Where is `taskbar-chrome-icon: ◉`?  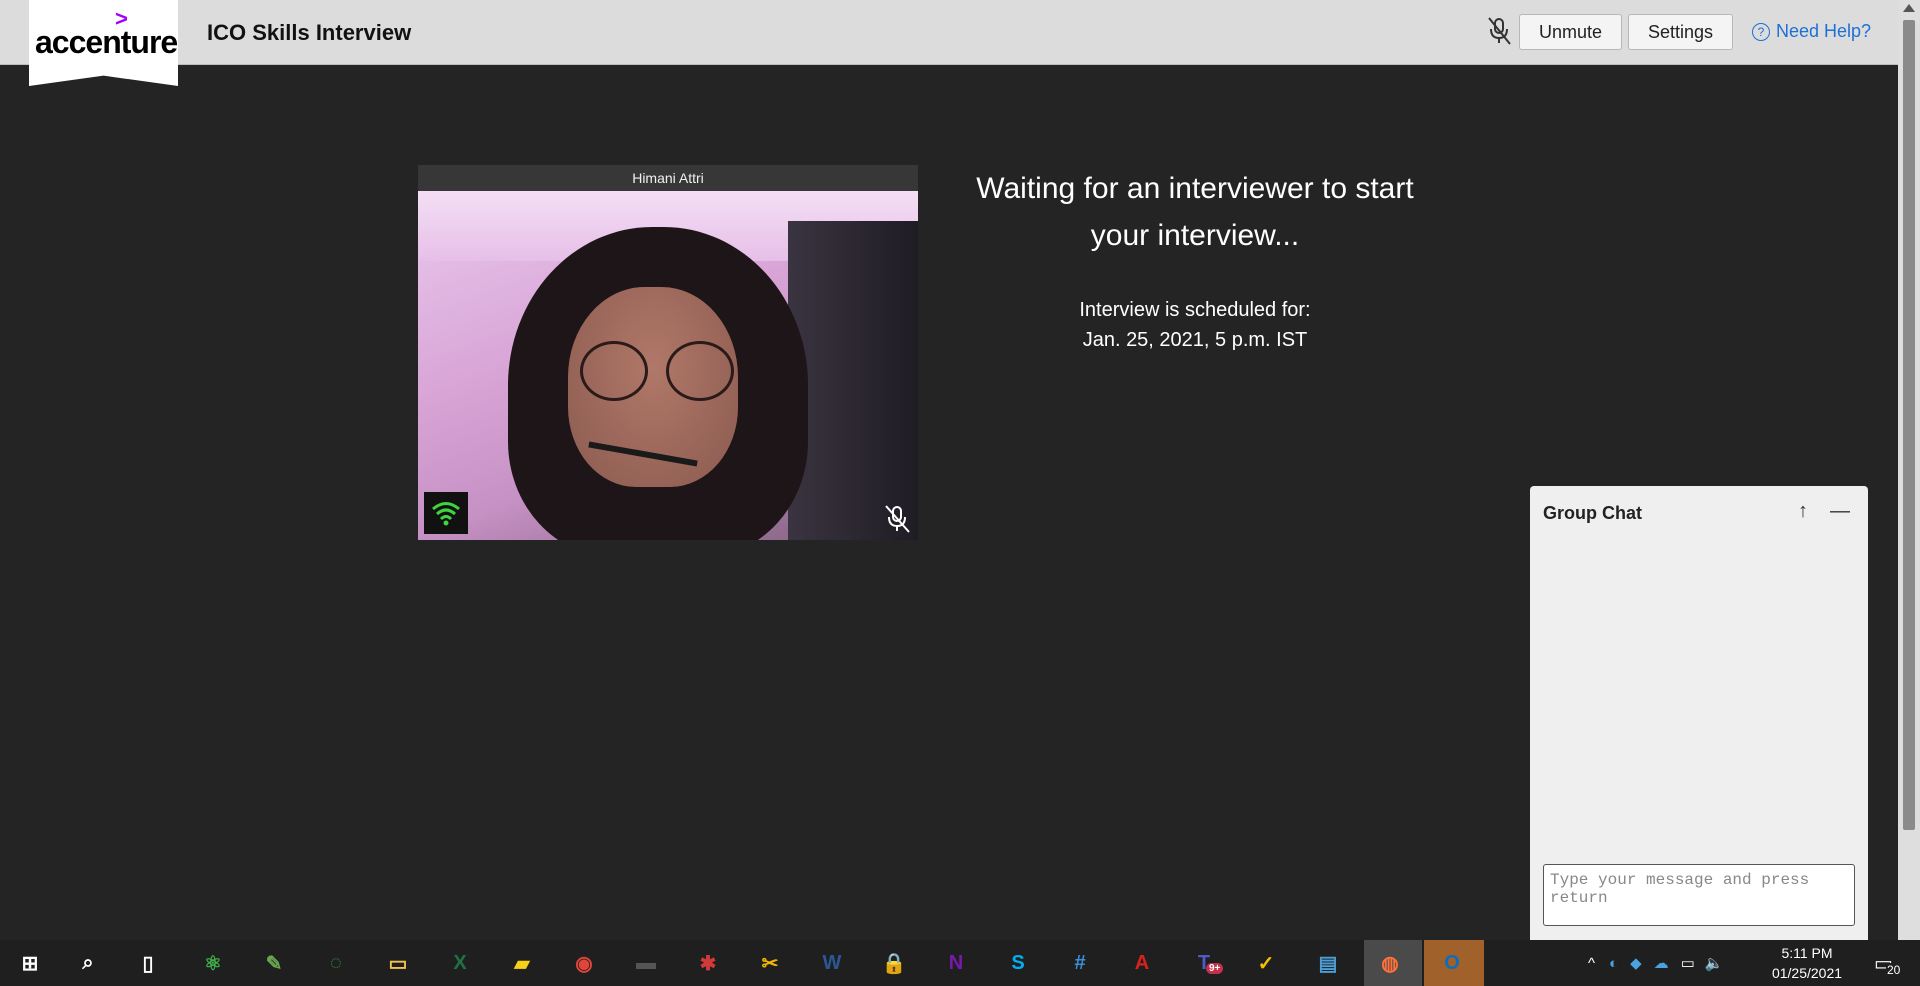
taskbar-chrome-icon: ◉ is located at coordinates (584, 963).